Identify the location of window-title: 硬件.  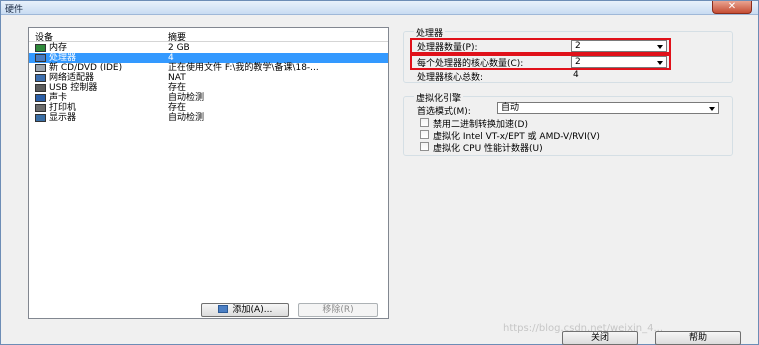
(14, 10).